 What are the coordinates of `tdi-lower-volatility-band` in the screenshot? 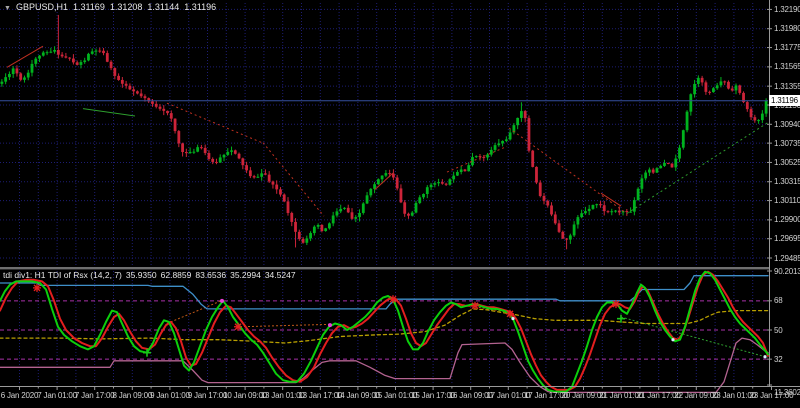 It's located at (384, 365).